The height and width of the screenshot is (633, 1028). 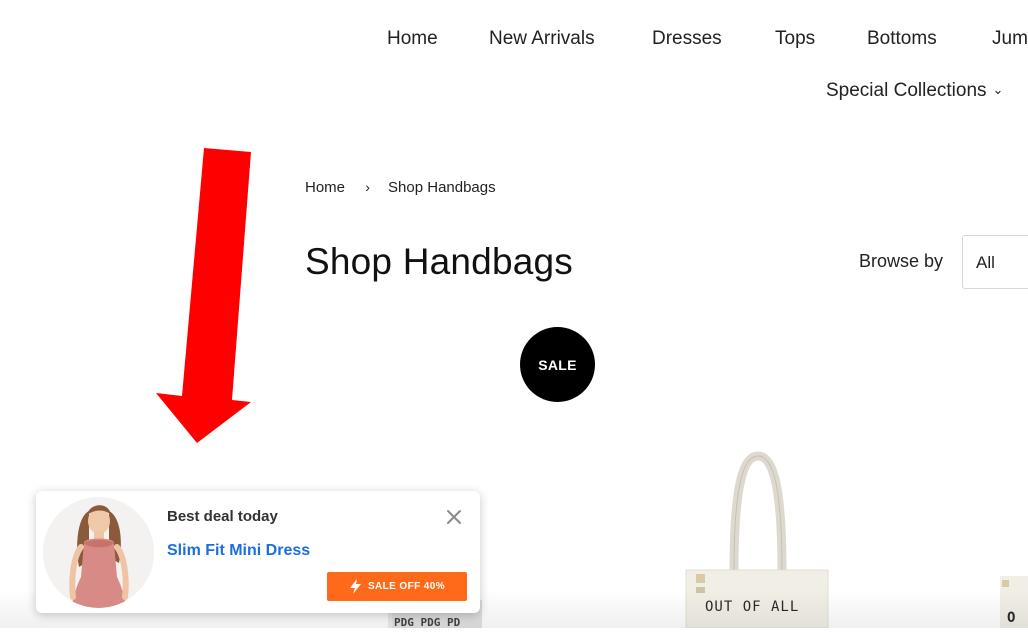 I want to click on woman-in-dress-illustration, so click(x=98, y=552).